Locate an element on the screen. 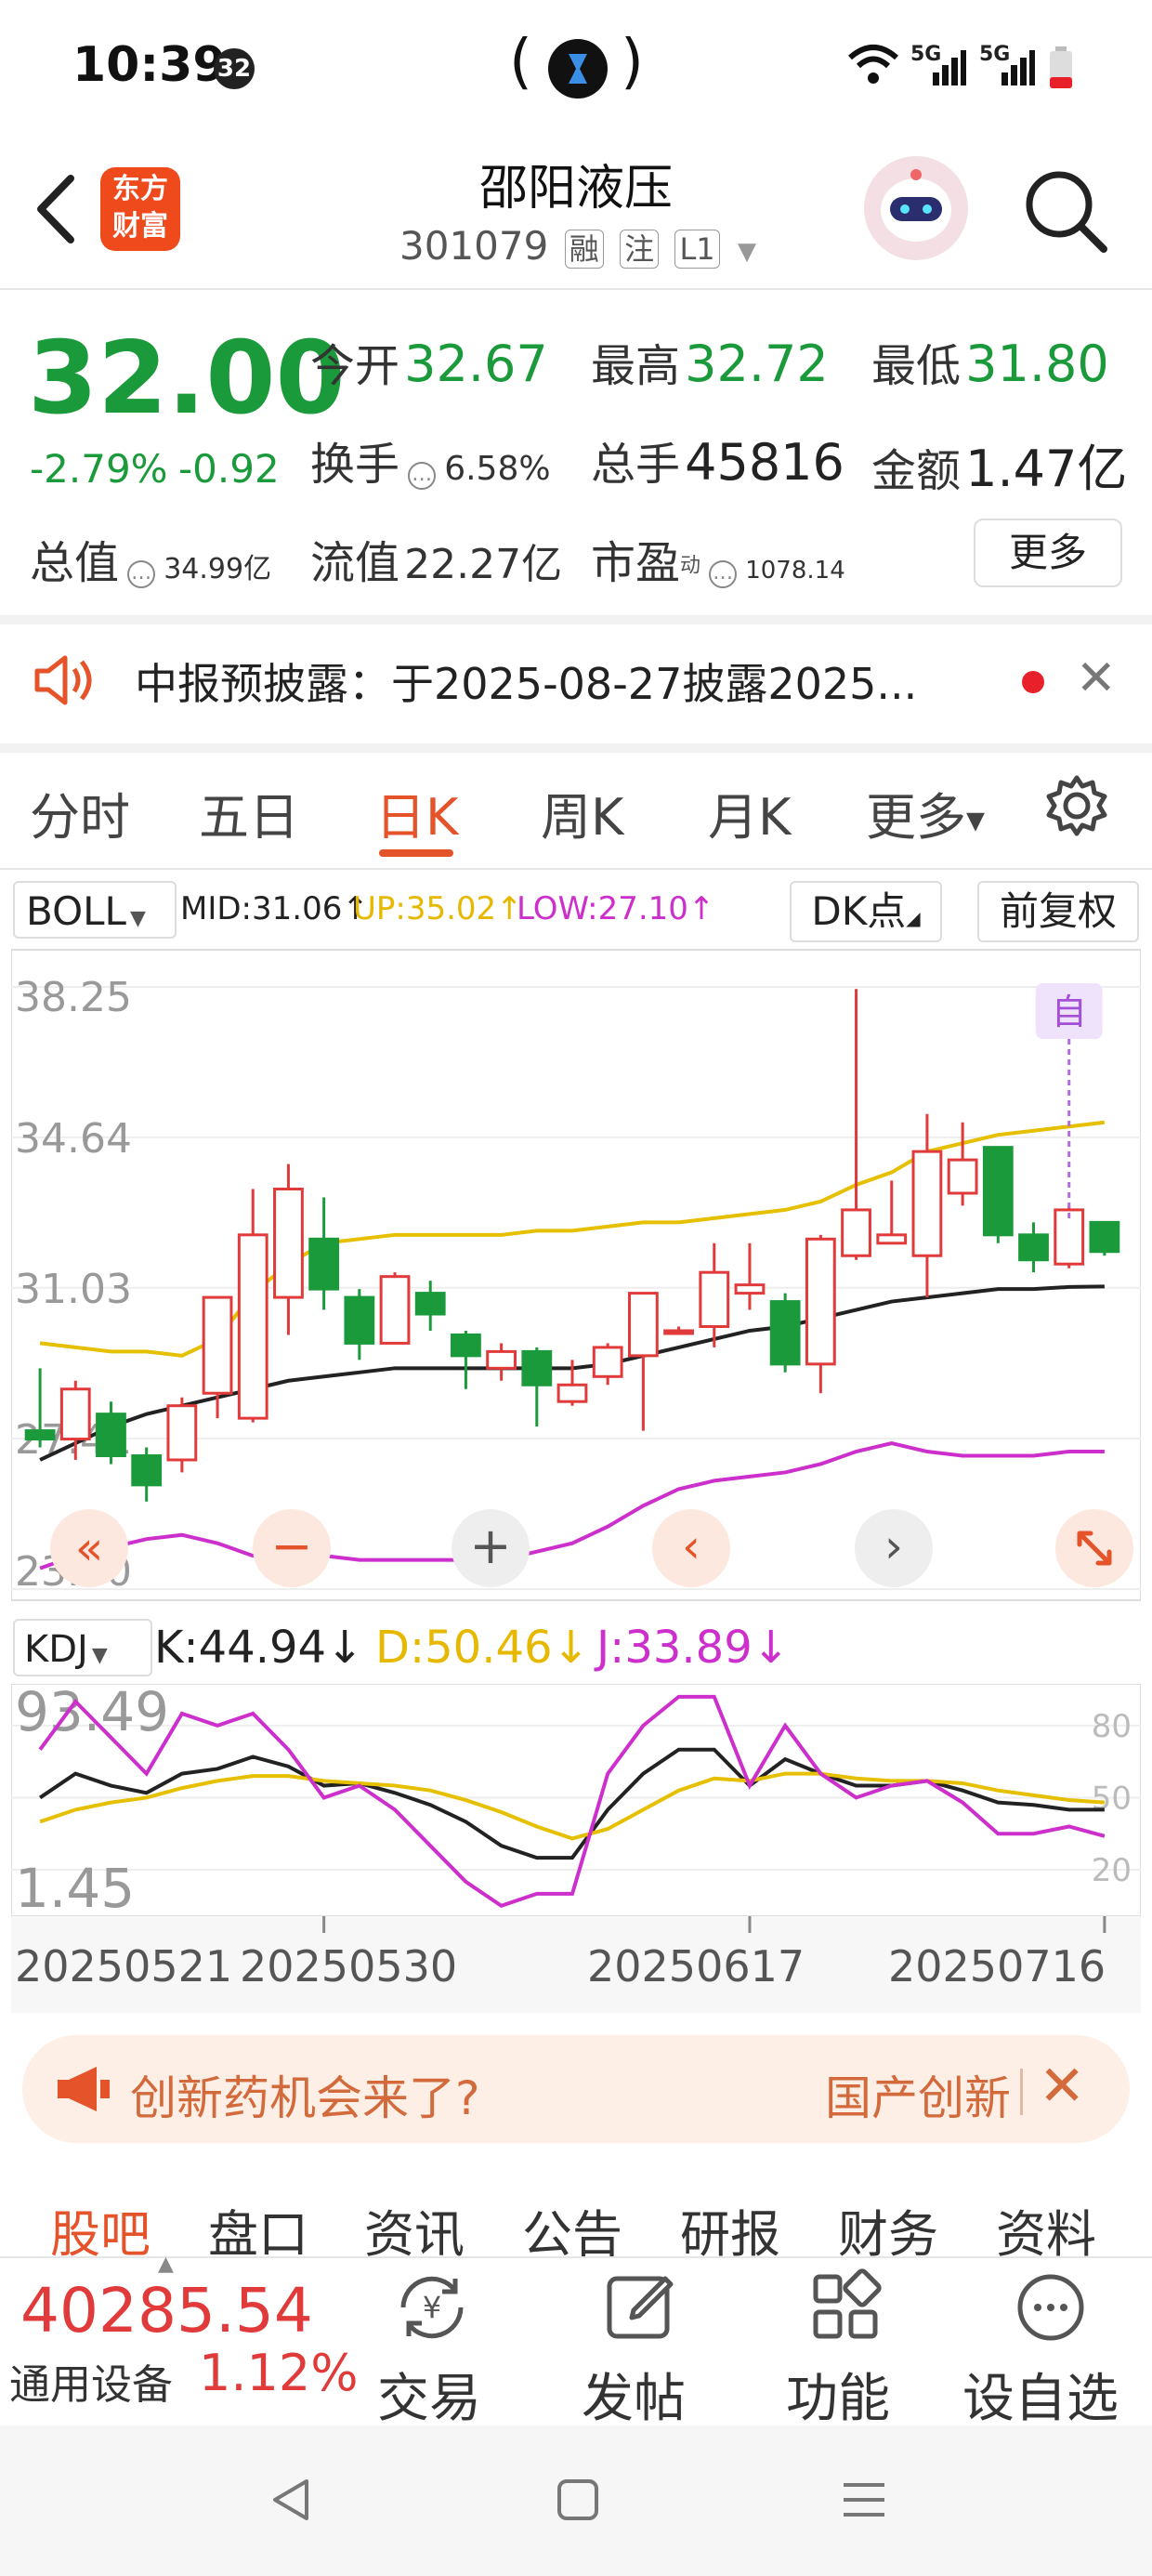 The width and height of the screenshot is (1152, 2576). kdj-label: KDJ is located at coordinates (56, 1649).